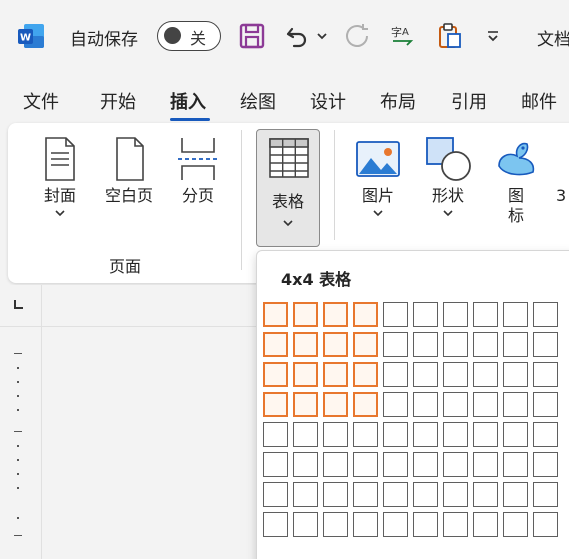 This screenshot has height=559, width=569. Describe the element at coordinates (252, 36) in the screenshot. I see `save-icon` at that location.